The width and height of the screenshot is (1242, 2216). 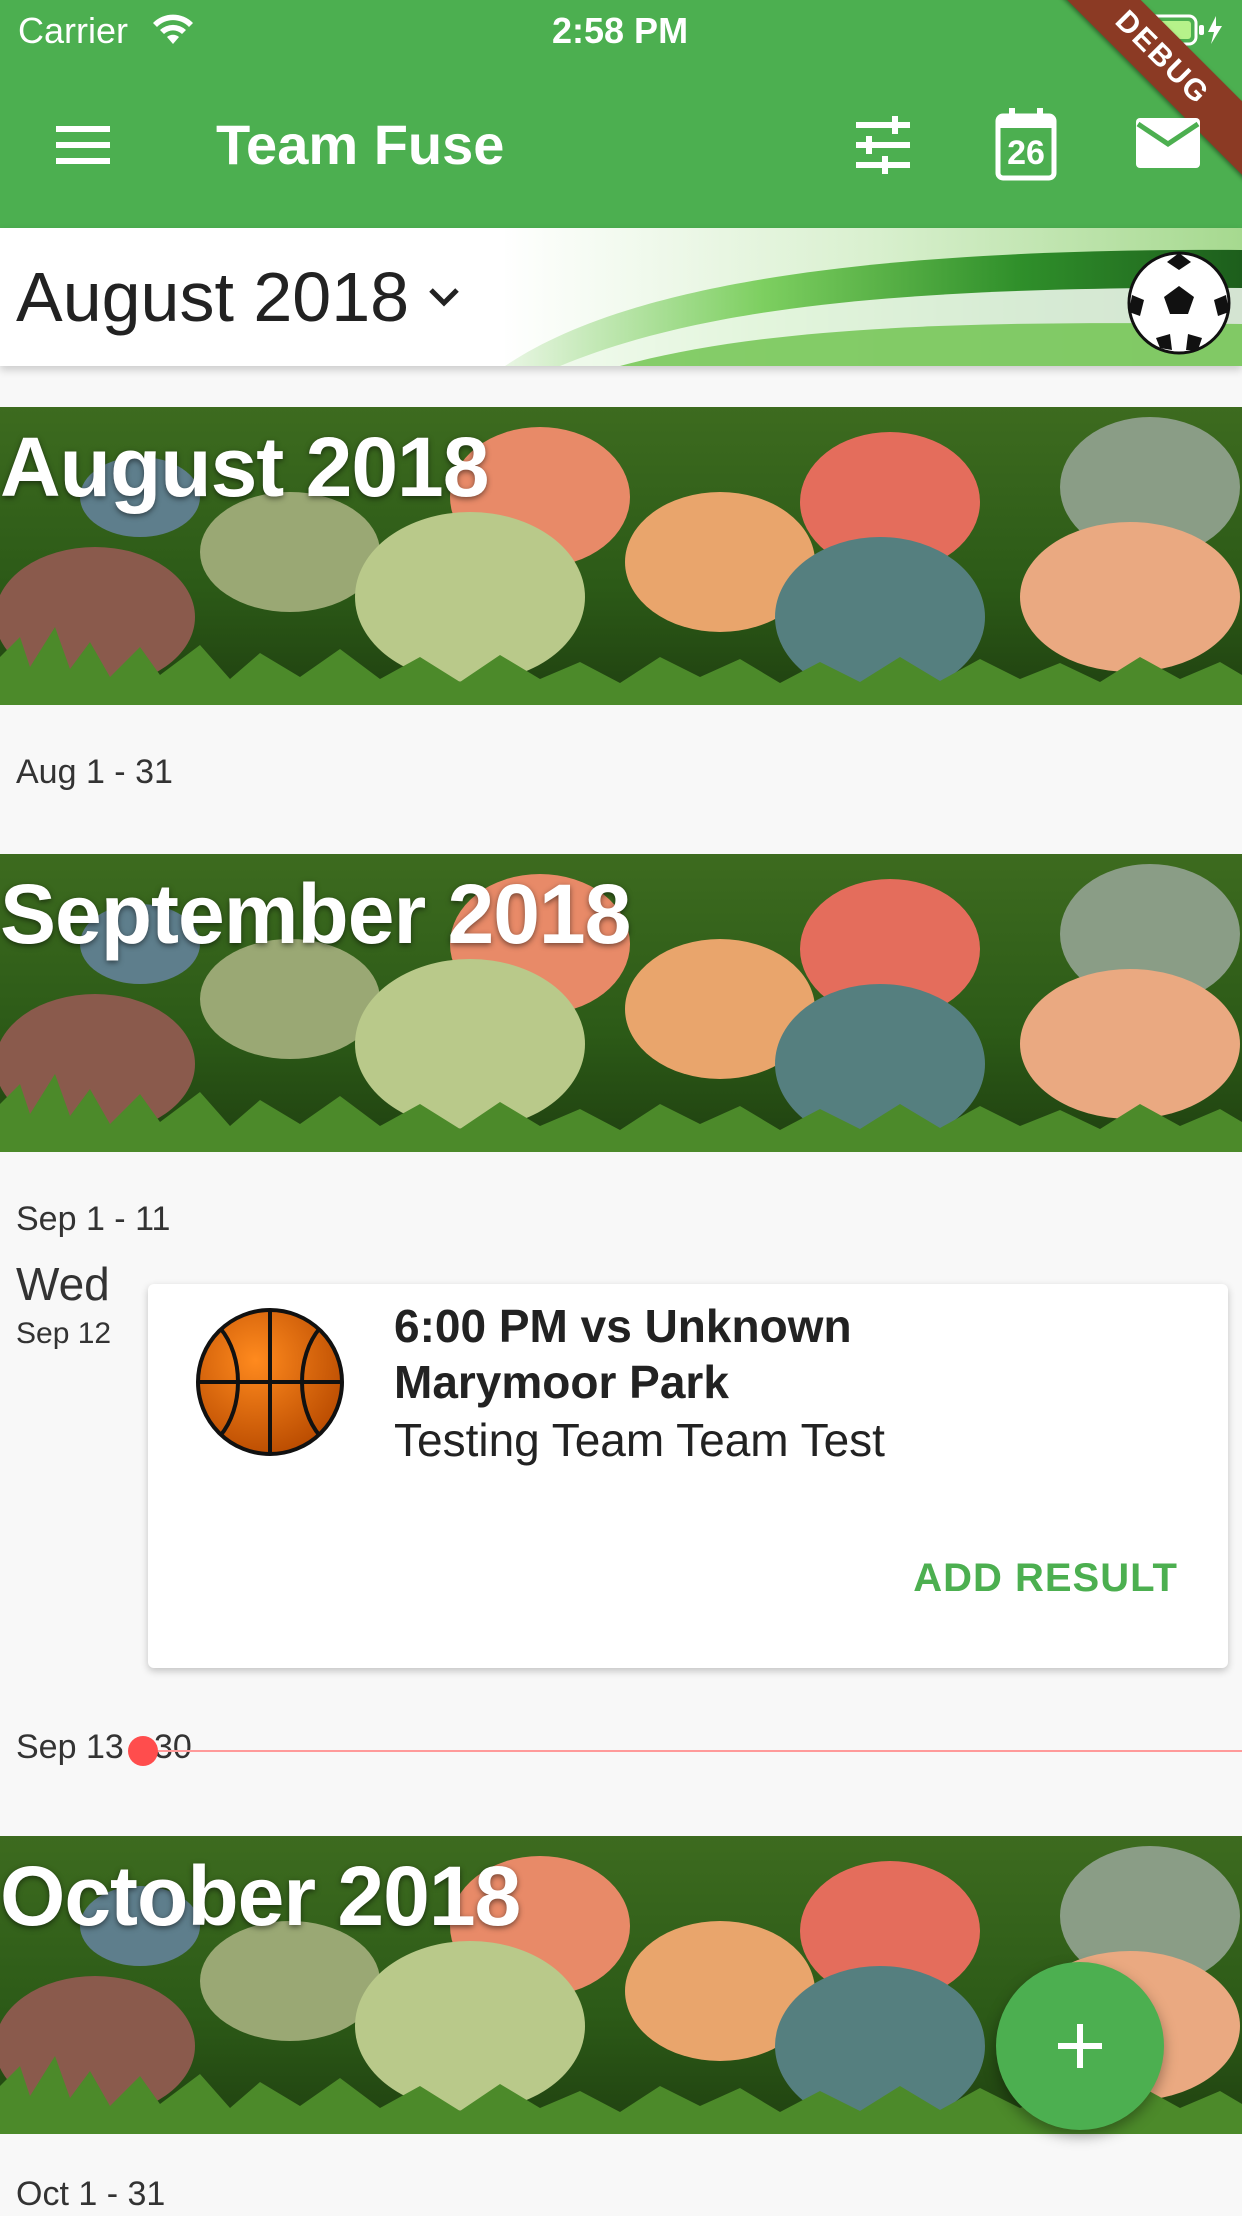 What do you see at coordinates (444, 297) in the screenshot?
I see `chevron-down-icon` at bounding box center [444, 297].